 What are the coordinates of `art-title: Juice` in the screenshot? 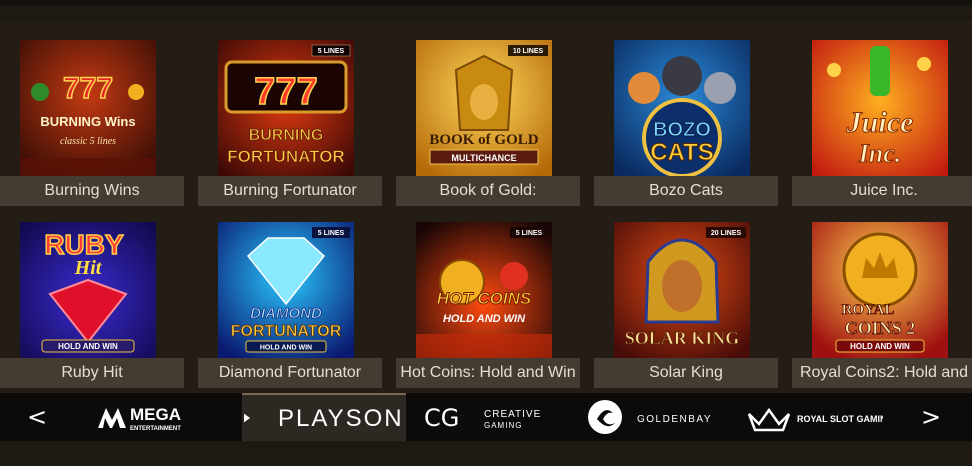 It's located at (880, 122).